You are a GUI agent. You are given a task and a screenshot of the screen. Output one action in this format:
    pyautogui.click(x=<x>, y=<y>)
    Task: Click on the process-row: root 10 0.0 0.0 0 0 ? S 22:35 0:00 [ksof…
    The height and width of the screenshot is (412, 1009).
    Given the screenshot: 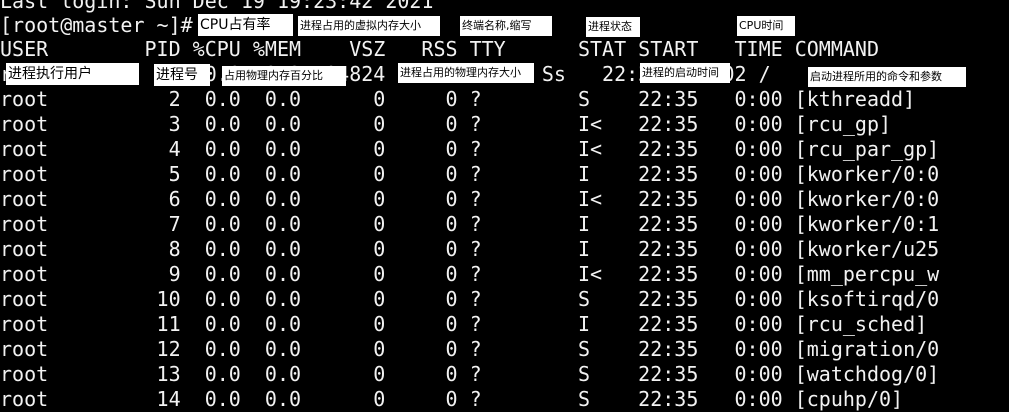 What is the action you would take?
    pyautogui.click(x=470, y=299)
    